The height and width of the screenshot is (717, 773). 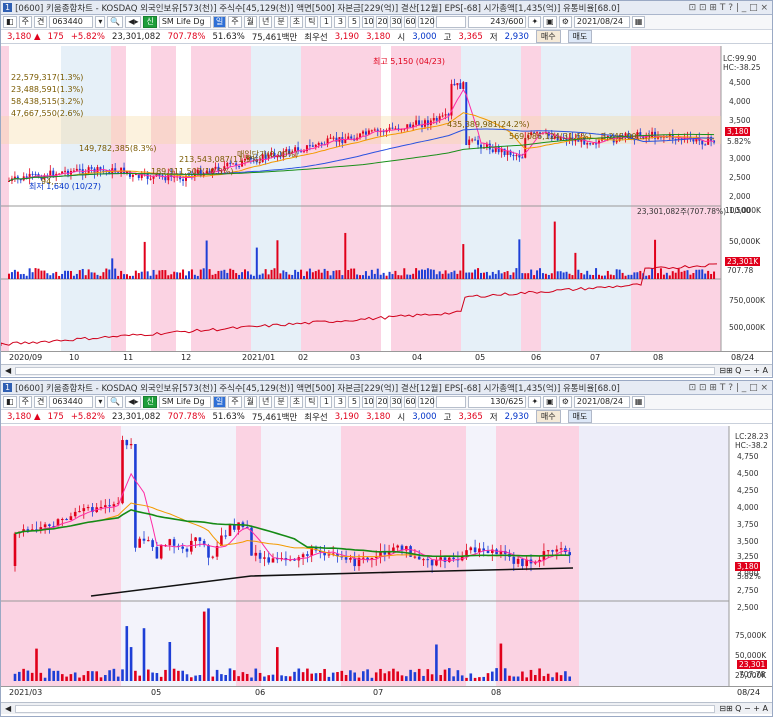 I want to click on hc-label: HC:-38.25, so click(x=742, y=67).